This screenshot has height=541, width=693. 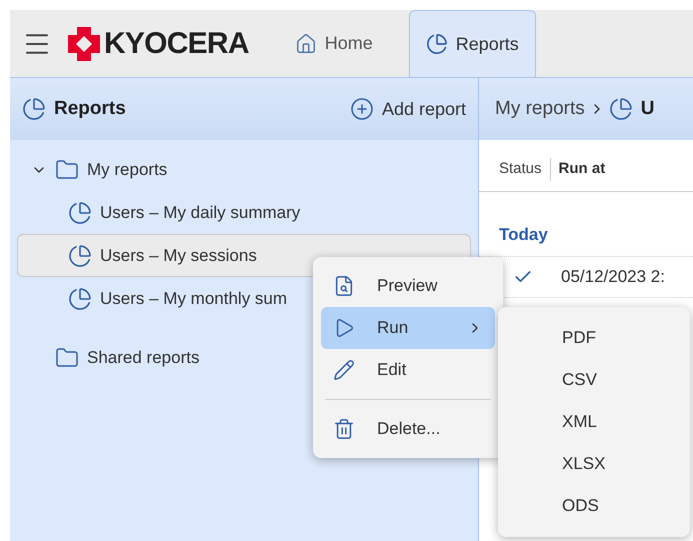 What do you see at coordinates (525, 169) in the screenshot?
I see `column-header: Status` at bounding box center [525, 169].